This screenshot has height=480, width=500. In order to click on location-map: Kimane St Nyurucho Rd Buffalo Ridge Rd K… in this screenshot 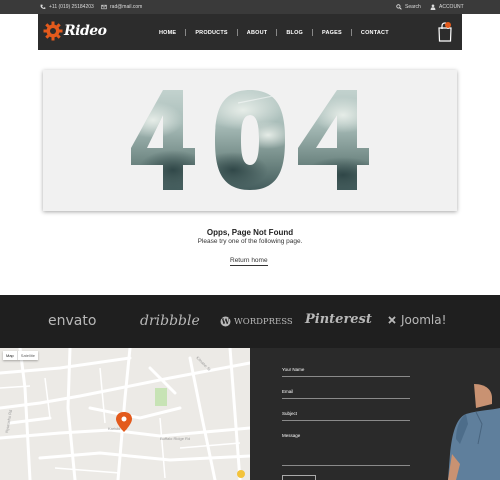, I will do `click(125, 414)`.